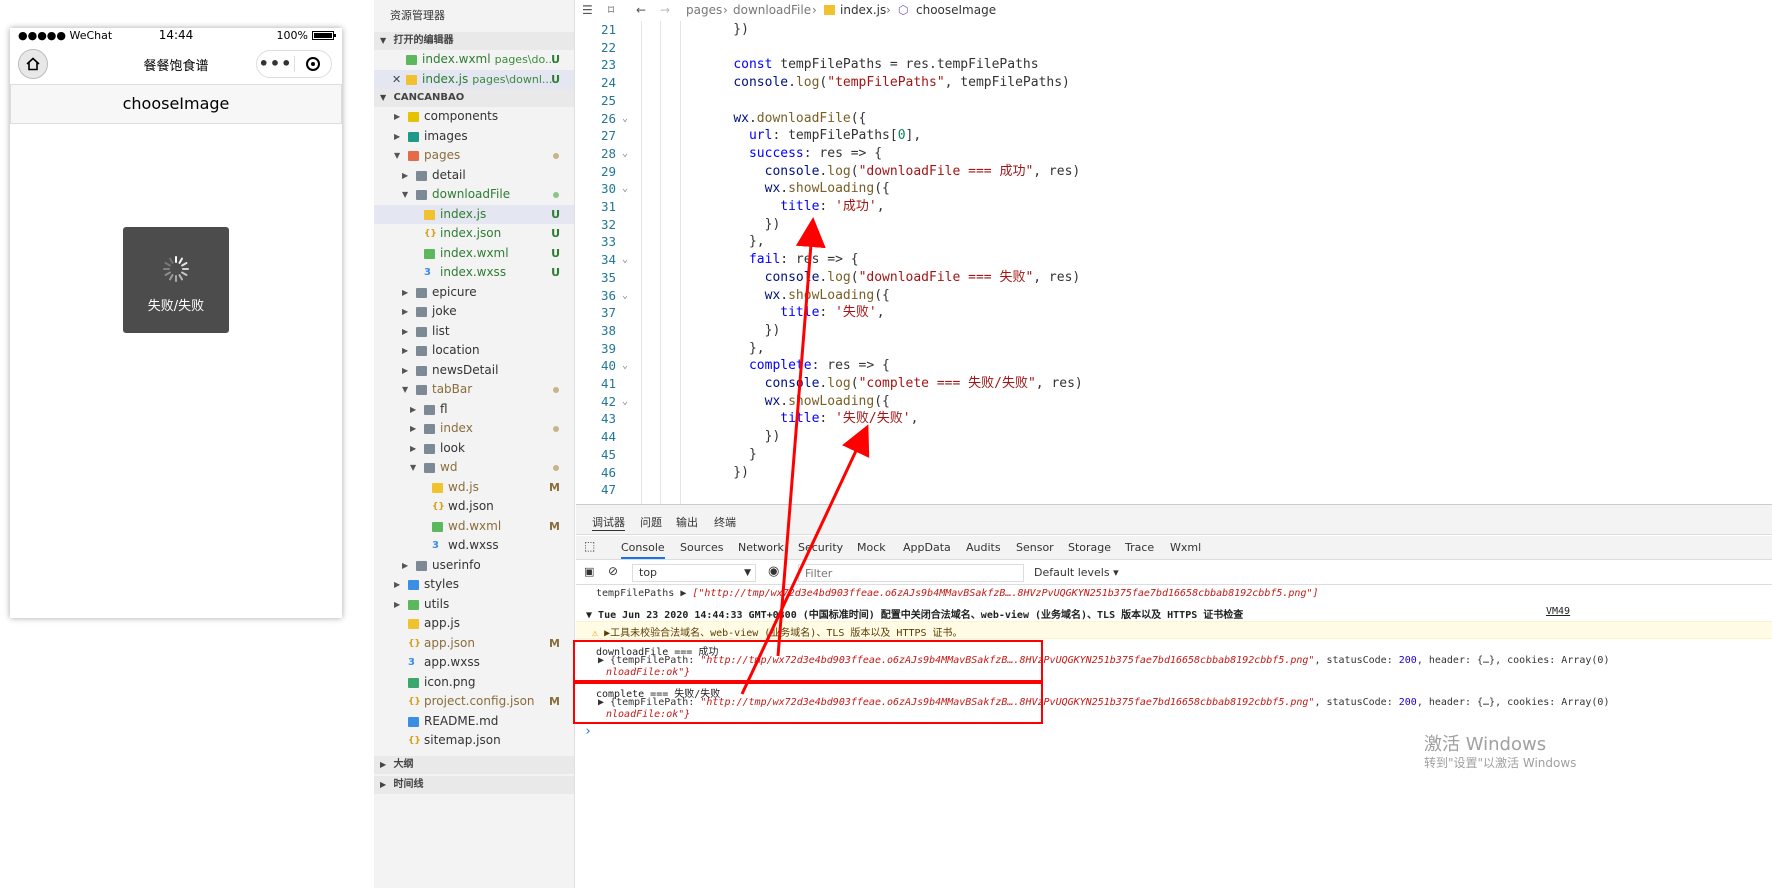 The width and height of the screenshot is (1772, 888). Describe the element at coordinates (911, 573) in the screenshot. I see `filter-input` at that location.